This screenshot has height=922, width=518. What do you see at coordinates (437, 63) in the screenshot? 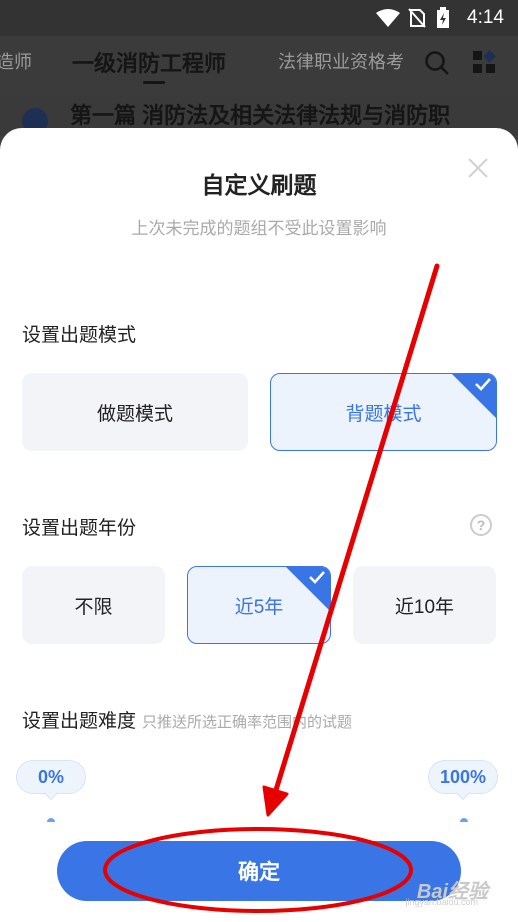
I see `search-icon` at bounding box center [437, 63].